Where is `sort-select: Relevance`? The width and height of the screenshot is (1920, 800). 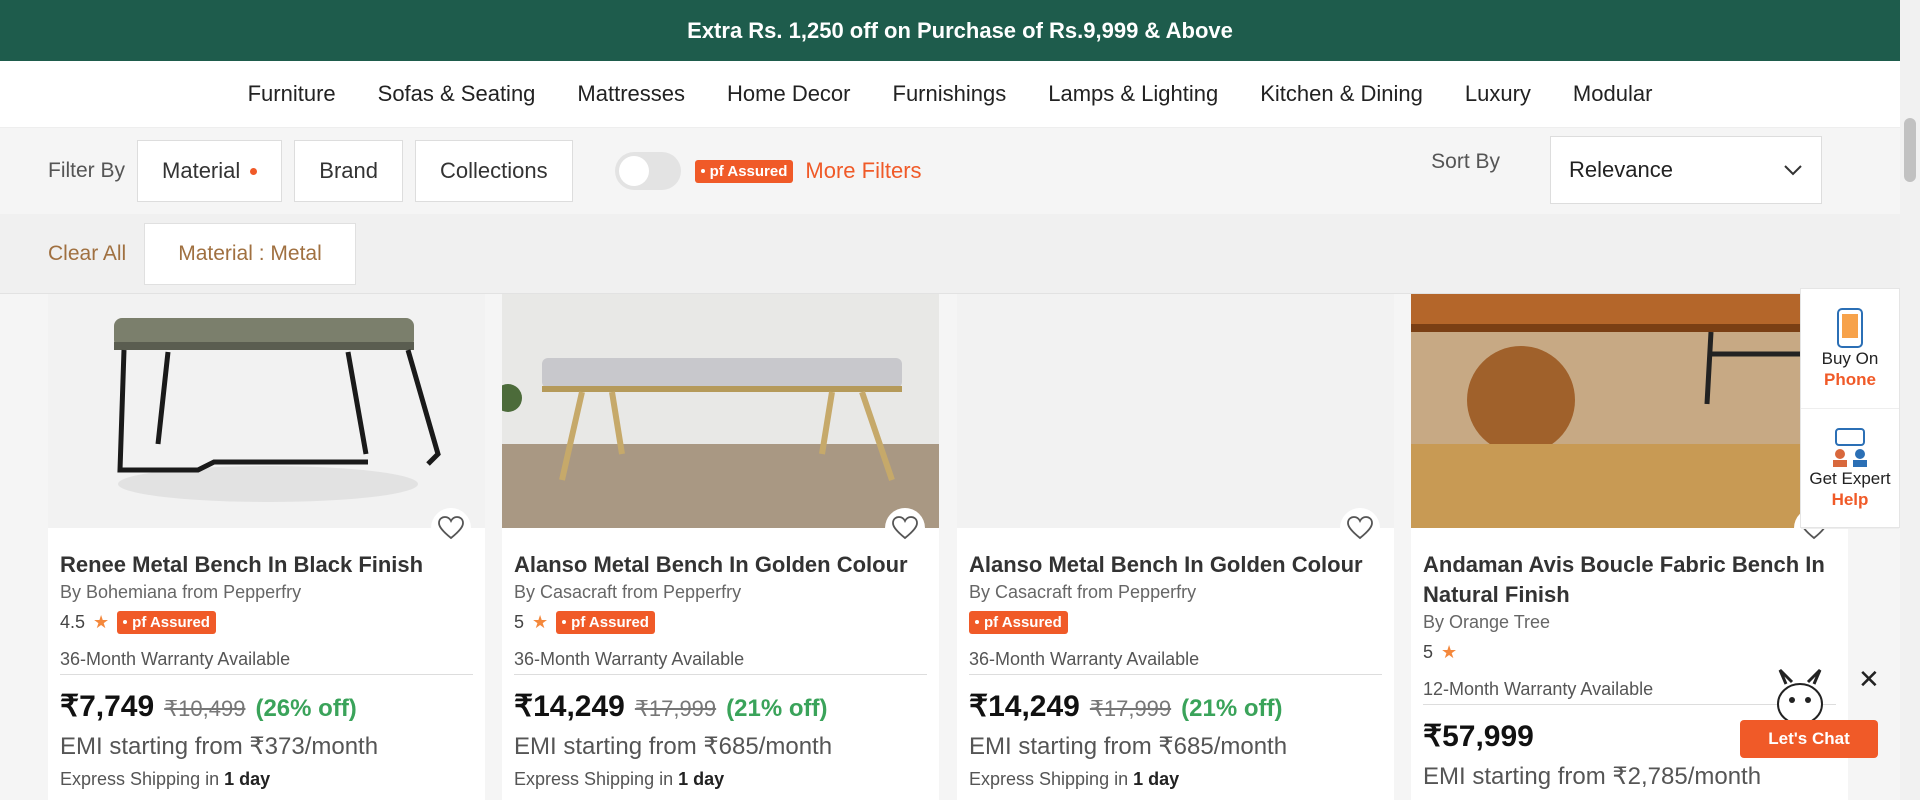 sort-select: Relevance is located at coordinates (1686, 170).